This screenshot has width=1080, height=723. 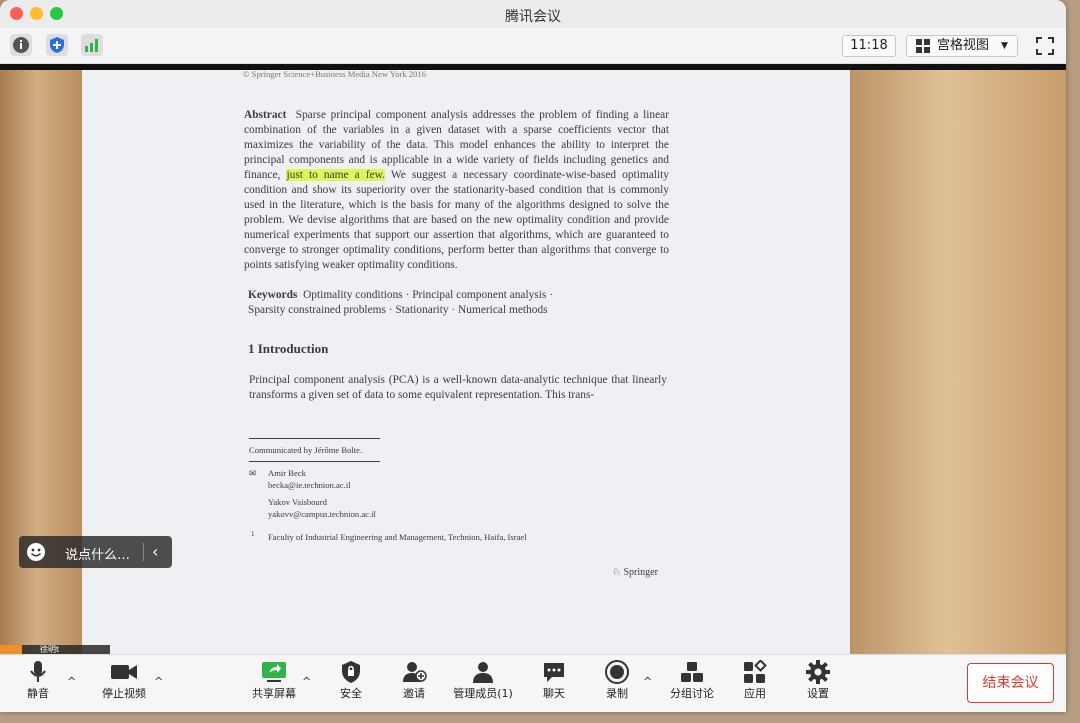 I want to click on view-mode-label: 宫格视图, so click(x=963, y=45).